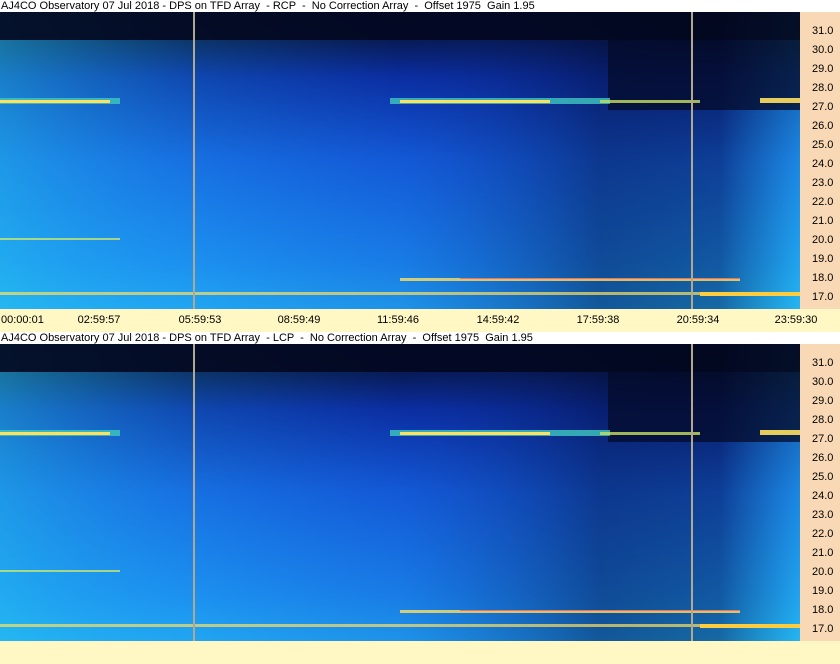 Image resolution: width=840 pixels, height=664 pixels. I want to click on time-label: 14:59:42, so click(498, 320).